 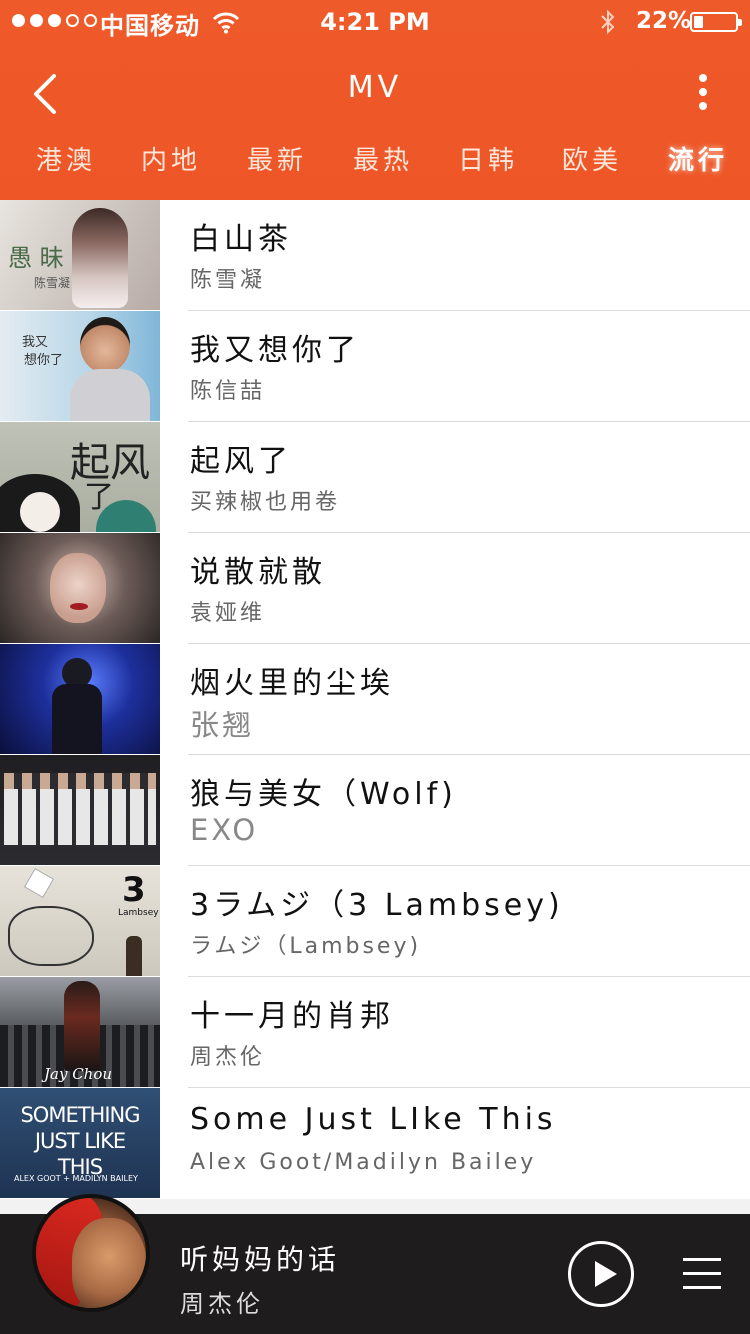 What do you see at coordinates (292, 683) in the screenshot?
I see `mv-title: 烟火里的尘埃` at bounding box center [292, 683].